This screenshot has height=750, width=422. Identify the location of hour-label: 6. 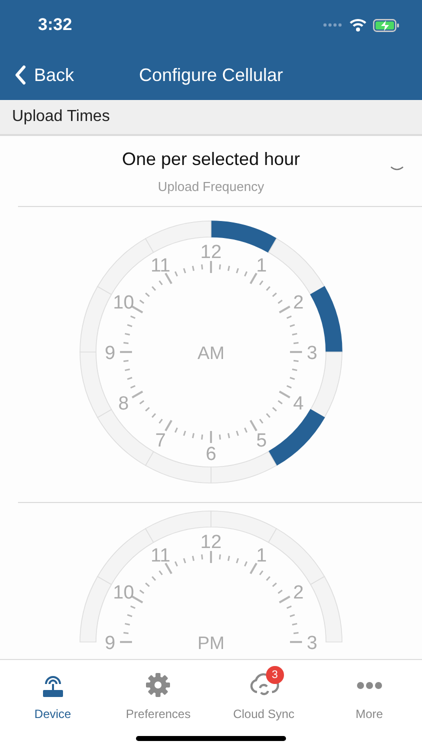
(211, 454).